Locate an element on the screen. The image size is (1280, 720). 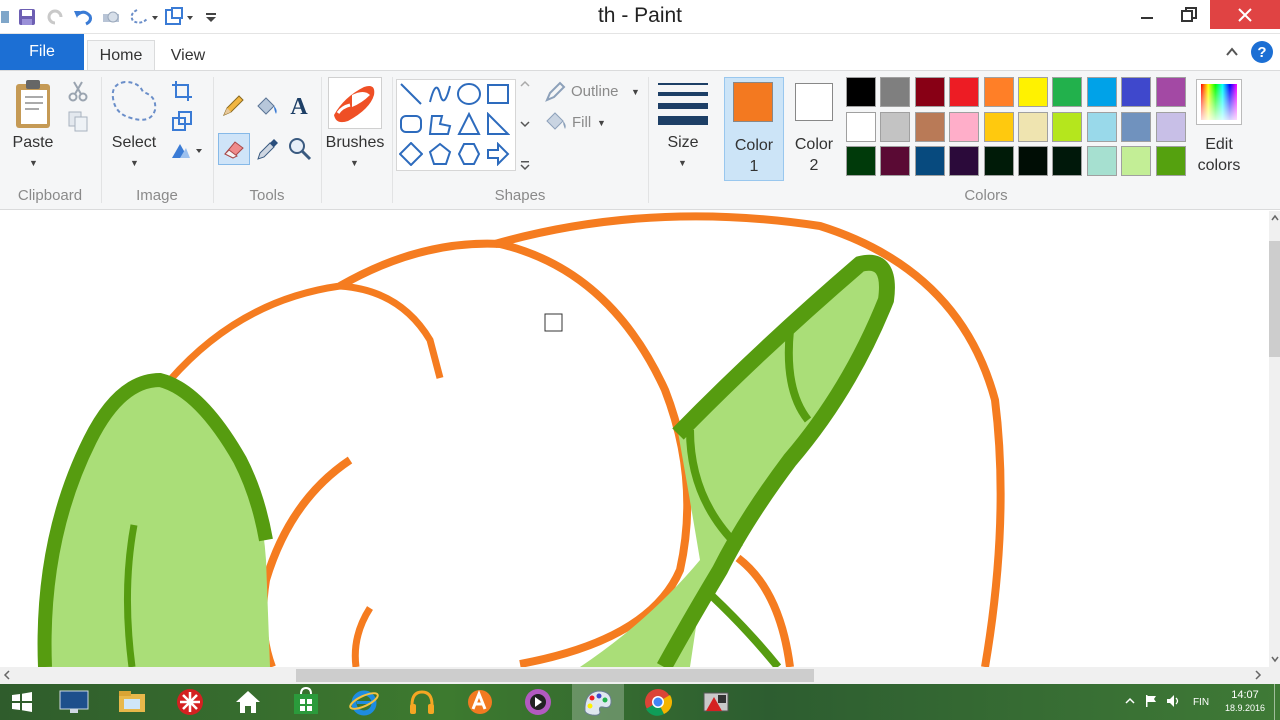
show-desktop-button is located at coordinates (1277, 702).